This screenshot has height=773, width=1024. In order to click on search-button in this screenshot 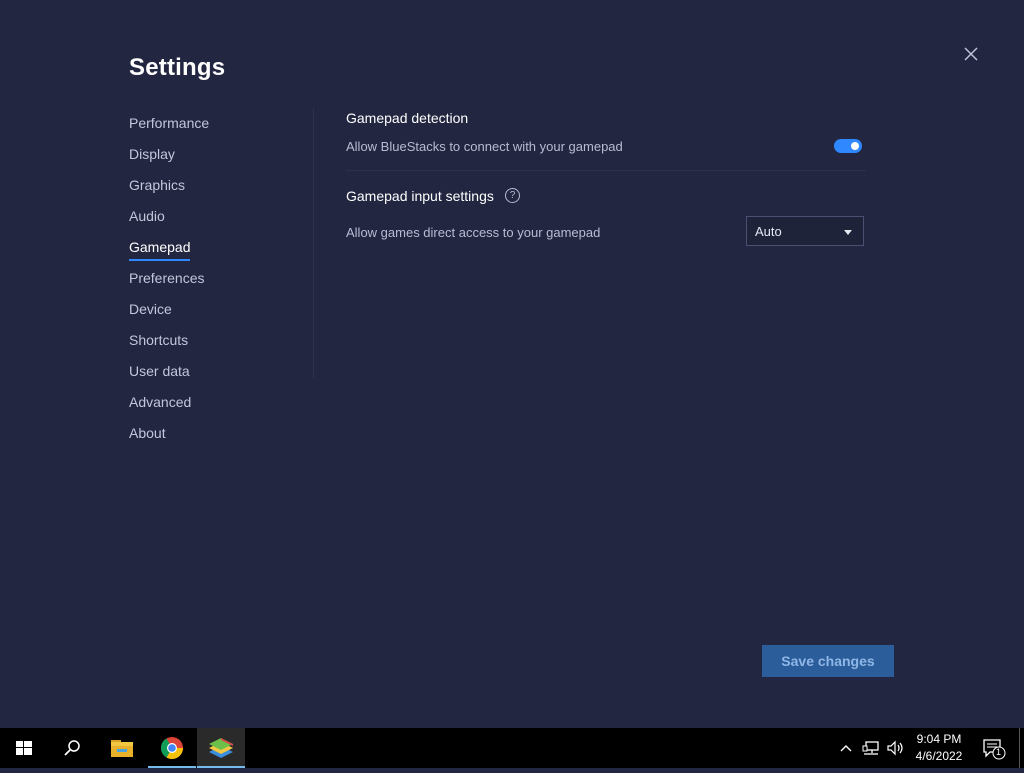, I will do `click(72, 748)`.